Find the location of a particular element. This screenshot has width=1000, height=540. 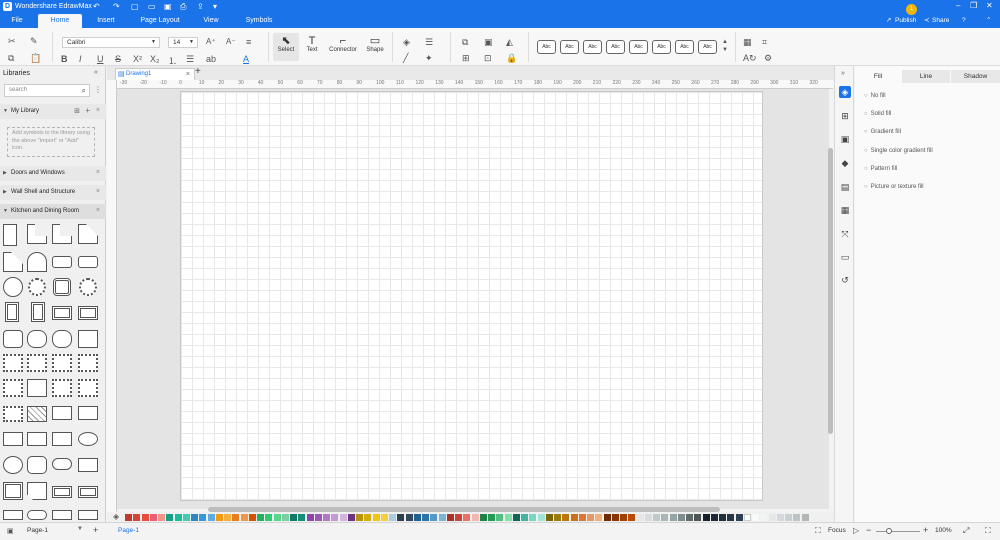

round-table-symbol is located at coordinates (13, 287).